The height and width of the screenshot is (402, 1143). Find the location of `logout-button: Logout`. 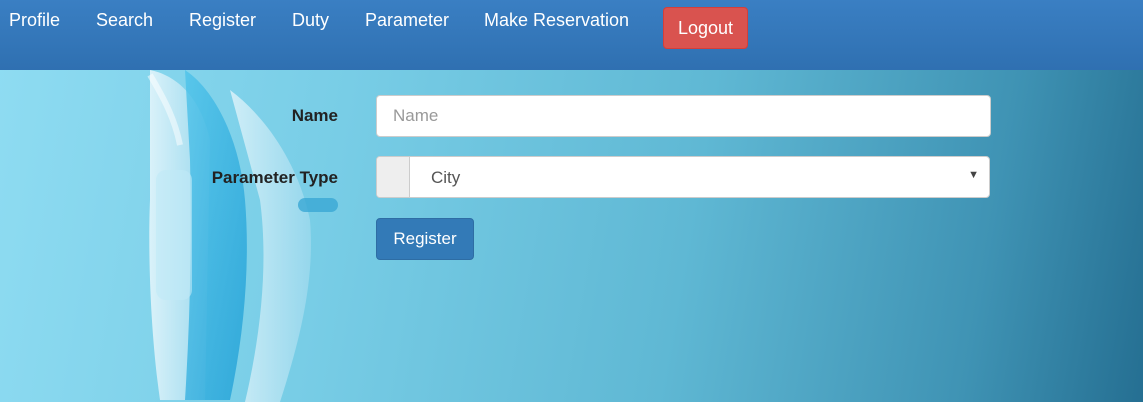

logout-button: Logout is located at coordinates (705, 28).